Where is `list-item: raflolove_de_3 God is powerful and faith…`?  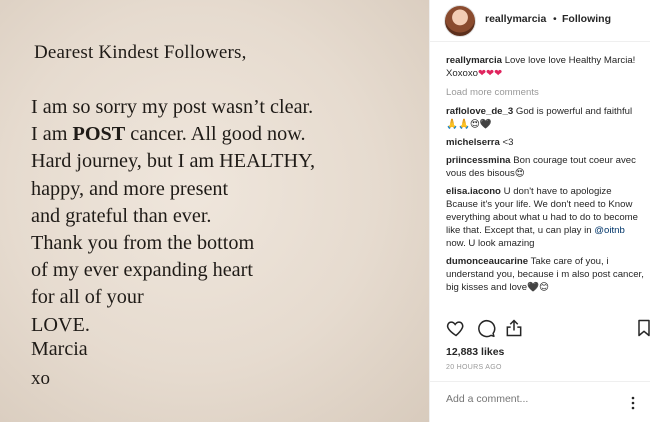 list-item: raflolove_de_3 God is powerful and faith… is located at coordinates (545, 118).